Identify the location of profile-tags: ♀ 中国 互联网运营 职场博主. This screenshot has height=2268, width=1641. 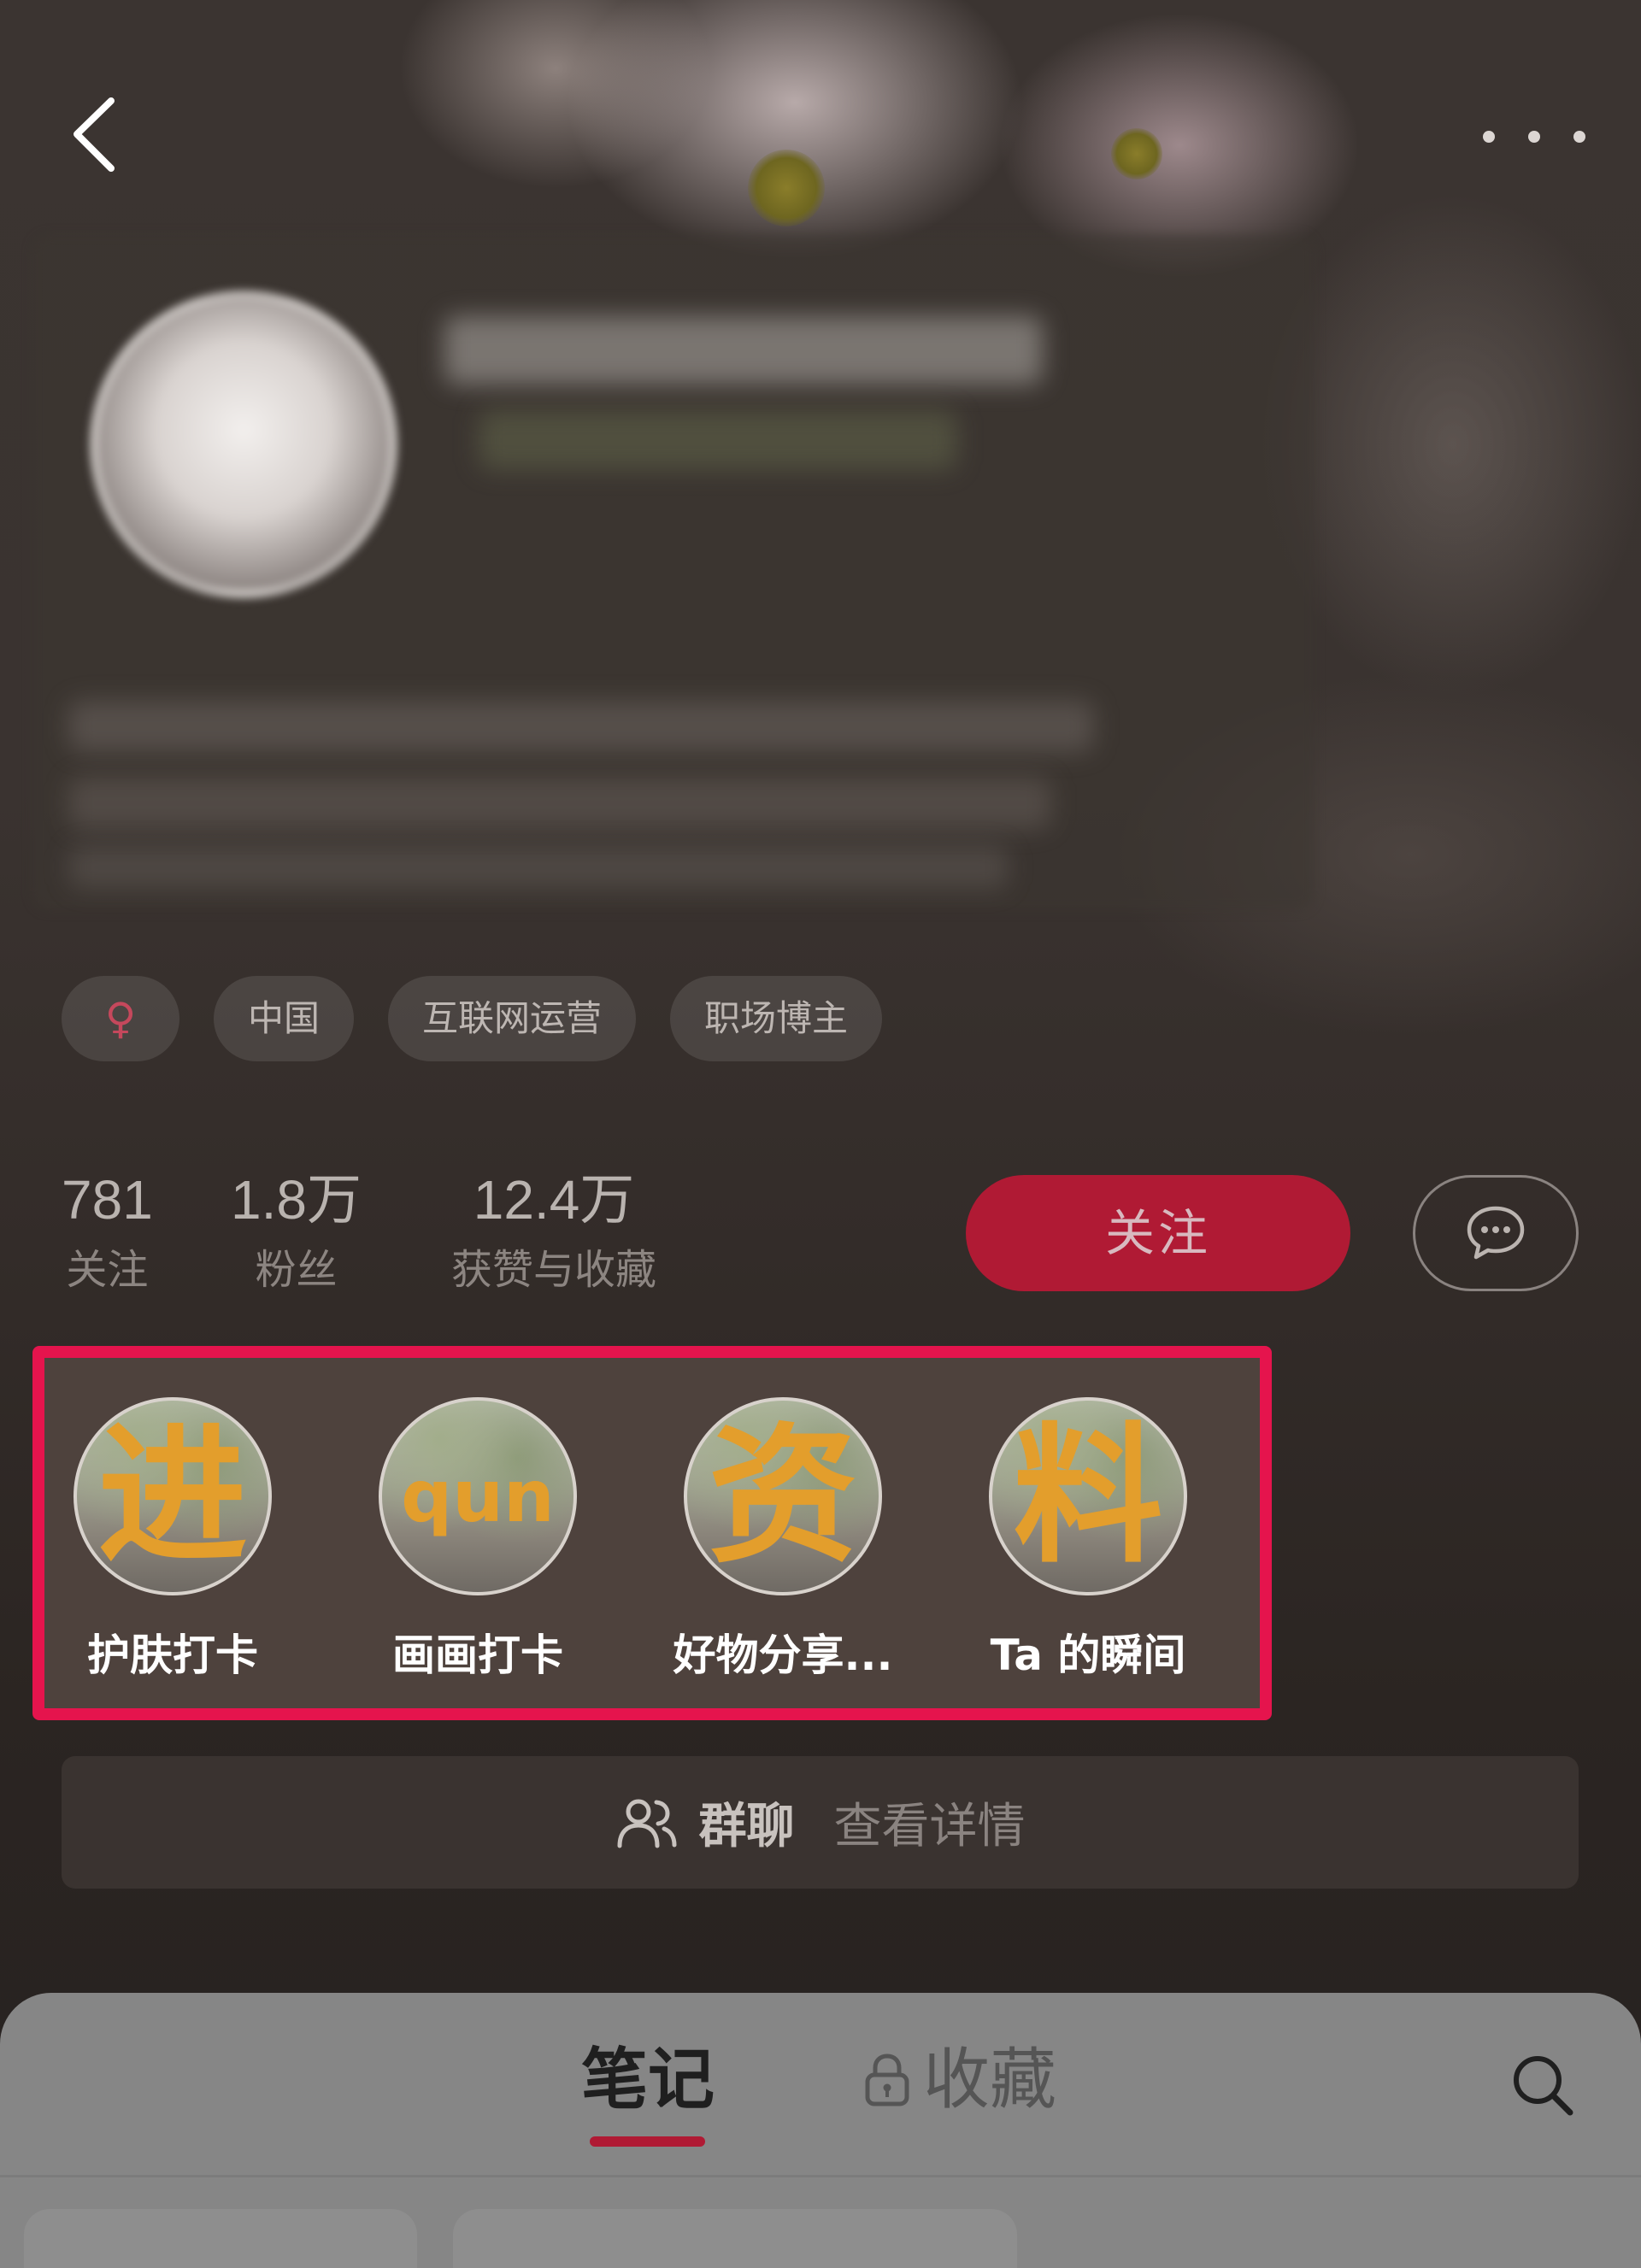
(473, 1018).